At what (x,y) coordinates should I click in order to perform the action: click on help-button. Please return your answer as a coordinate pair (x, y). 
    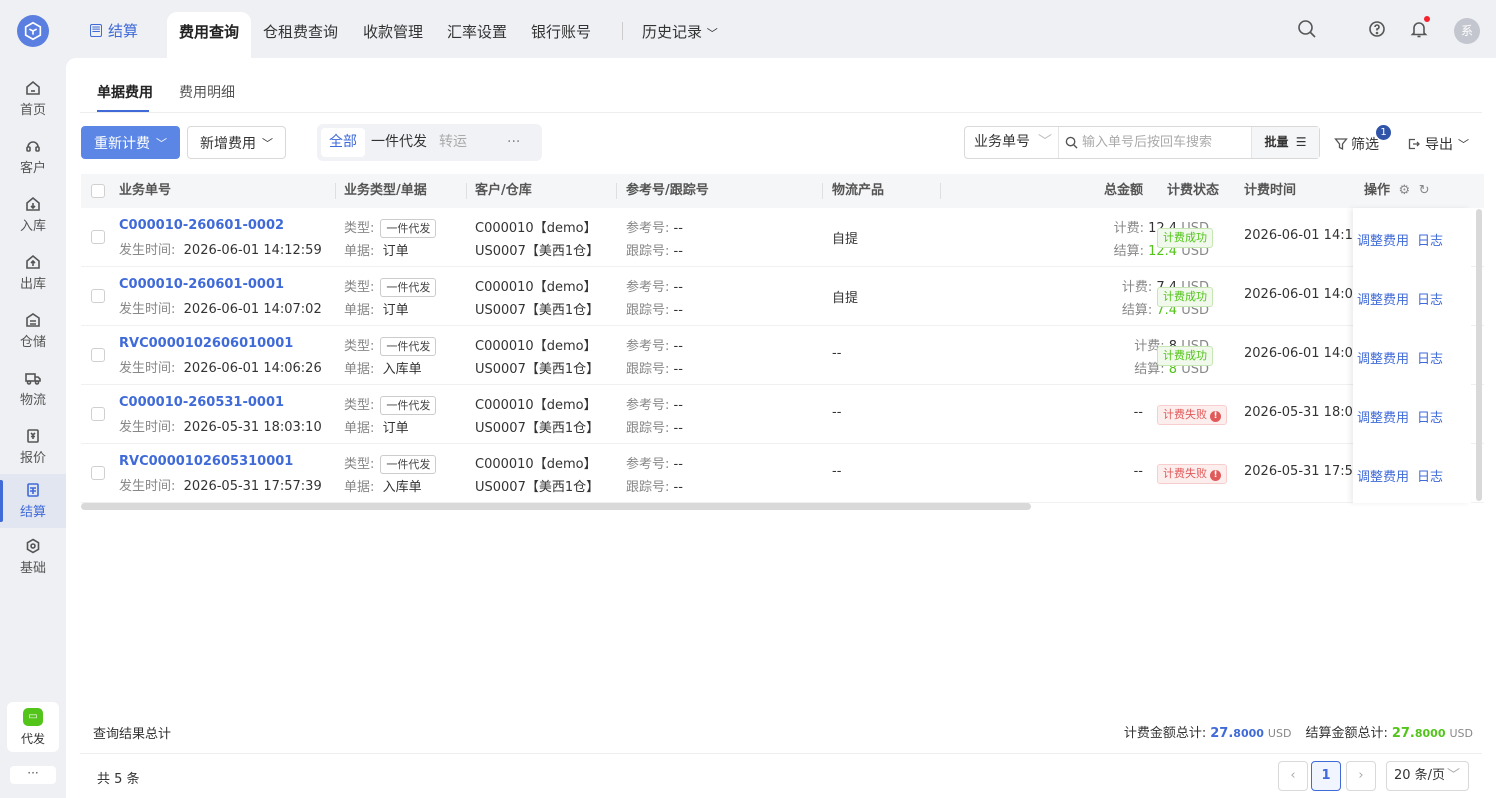
    Looking at the image, I should click on (1377, 29).